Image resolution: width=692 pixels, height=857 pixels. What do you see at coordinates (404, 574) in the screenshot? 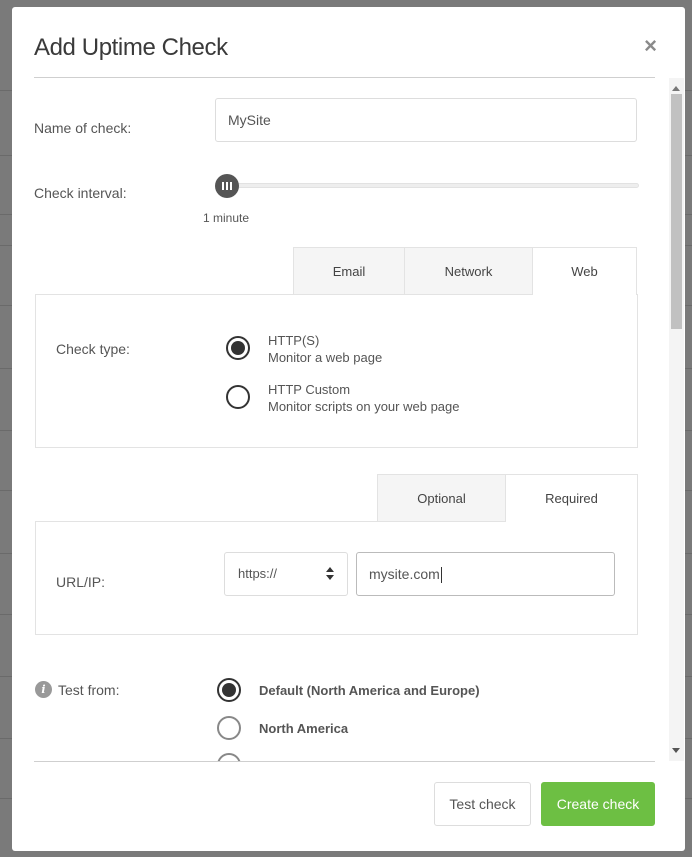
I see `url-value: mysite.com` at bounding box center [404, 574].